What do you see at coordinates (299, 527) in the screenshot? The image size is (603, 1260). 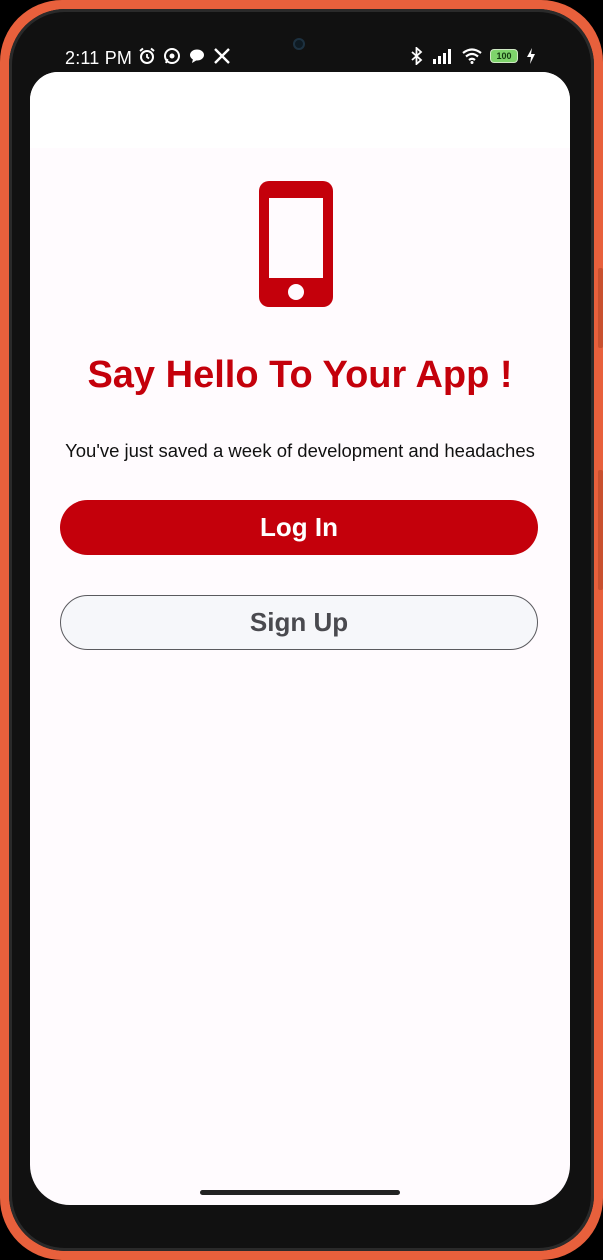 I see `log-in-button: Log In` at bounding box center [299, 527].